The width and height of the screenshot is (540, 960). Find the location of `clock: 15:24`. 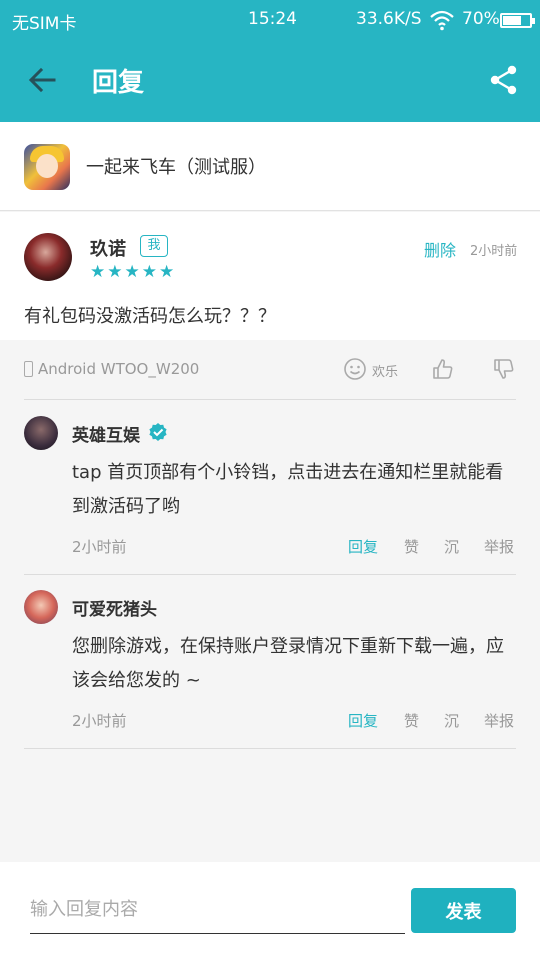

clock: 15:24 is located at coordinates (272, 19).